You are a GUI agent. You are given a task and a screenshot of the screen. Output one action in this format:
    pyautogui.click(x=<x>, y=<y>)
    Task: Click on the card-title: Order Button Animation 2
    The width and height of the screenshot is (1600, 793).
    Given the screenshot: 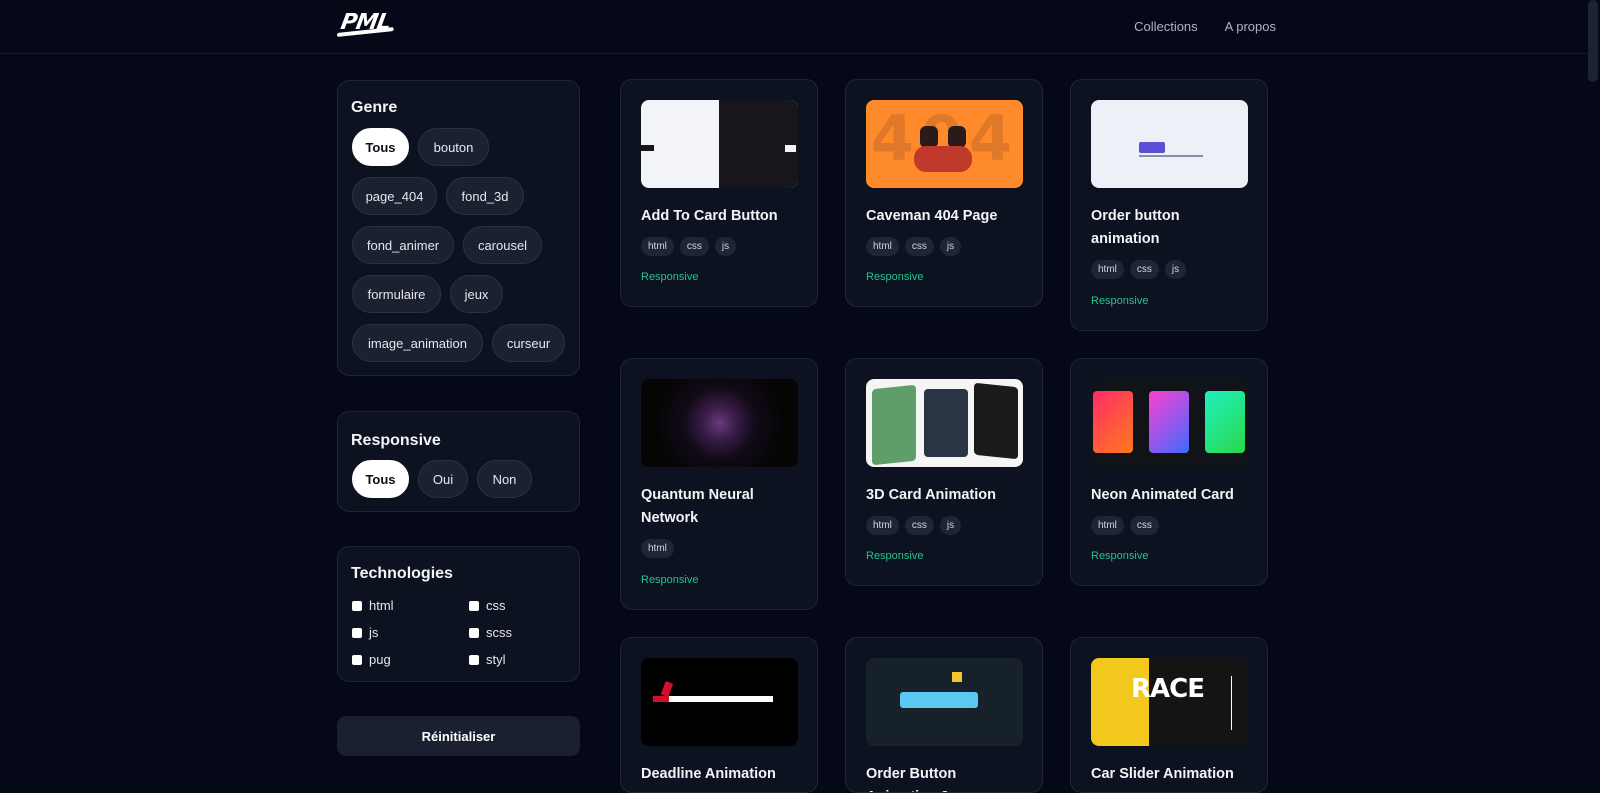 What is the action you would take?
    pyautogui.click(x=911, y=779)
    